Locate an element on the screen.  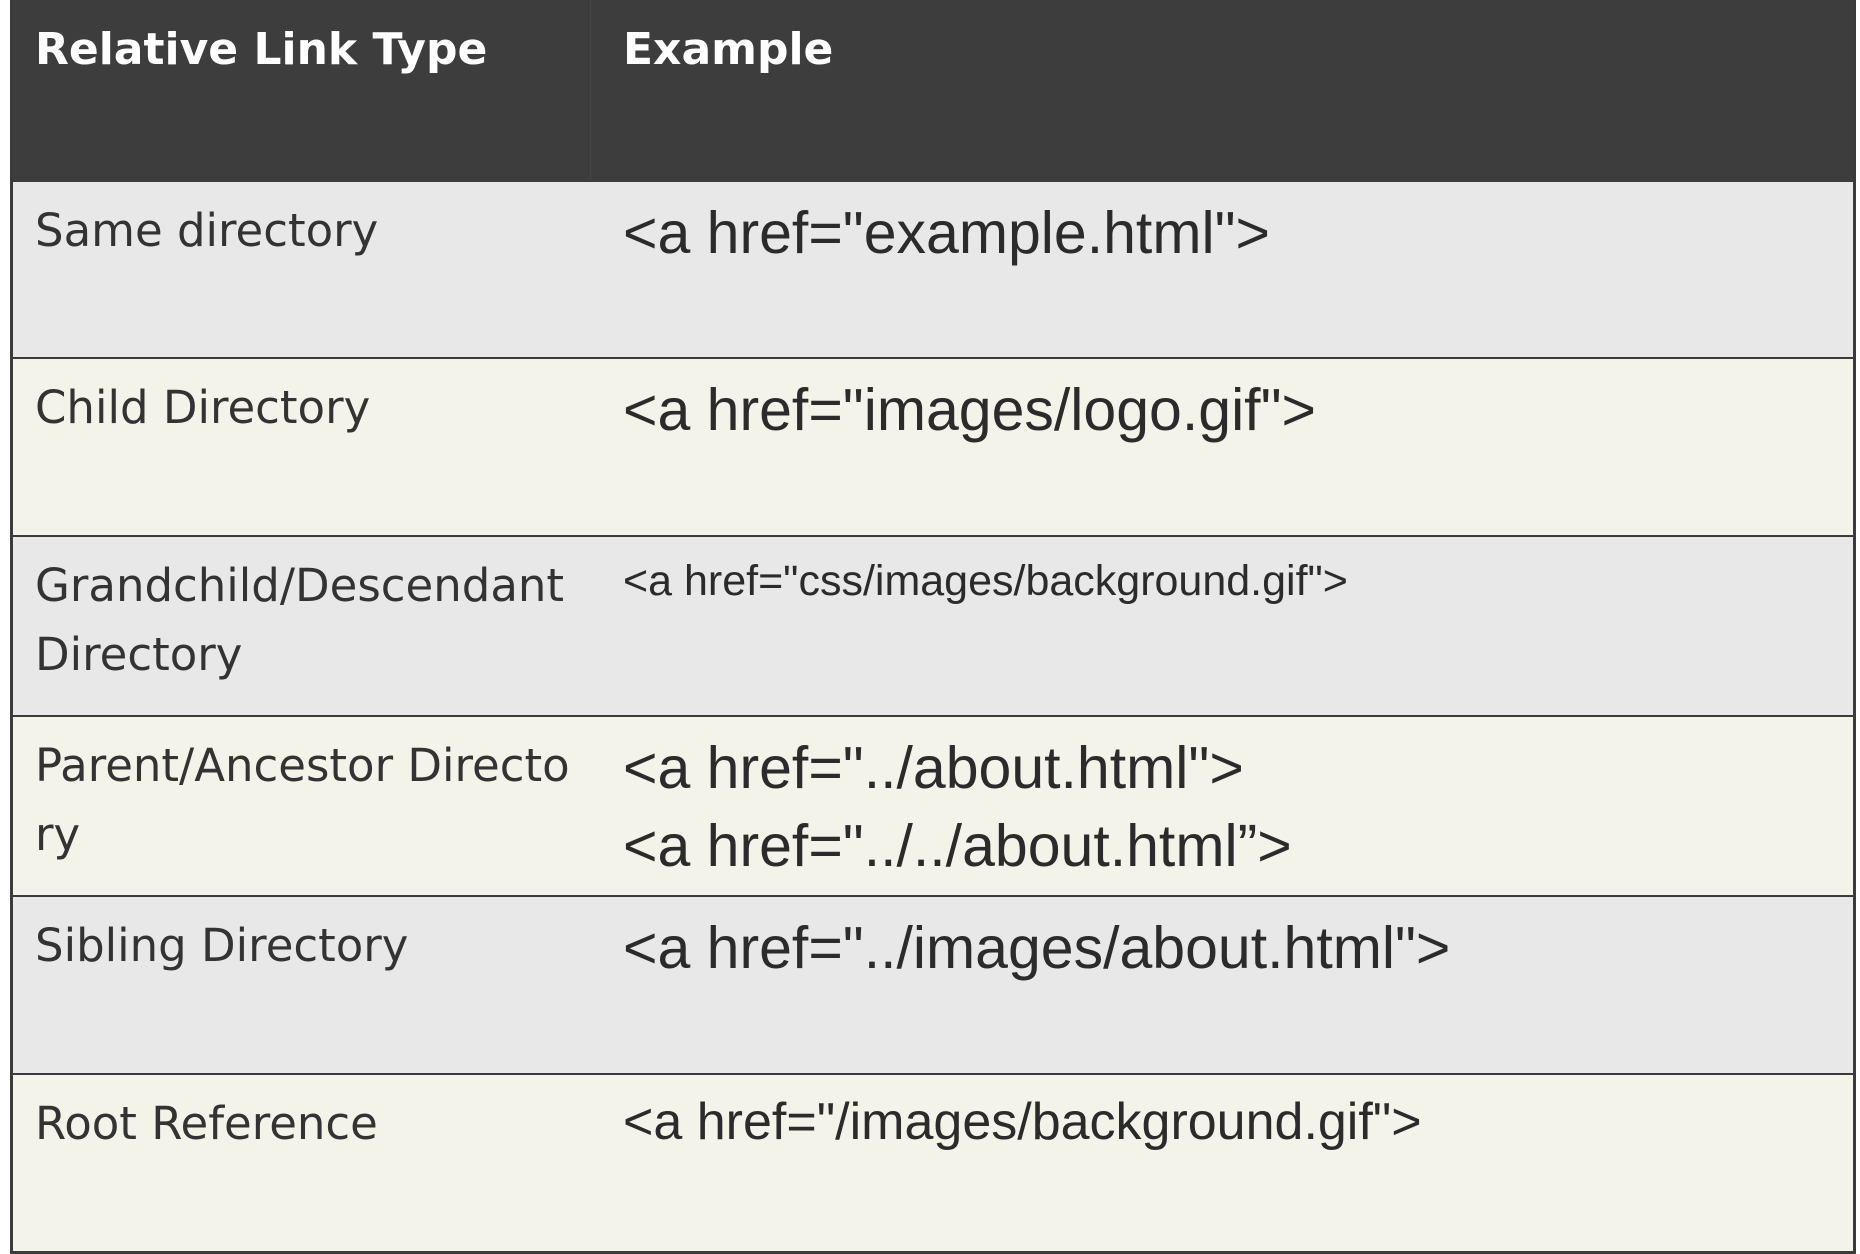
example-code: <a href="../../about.html”> is located at coordinates (957, 846).